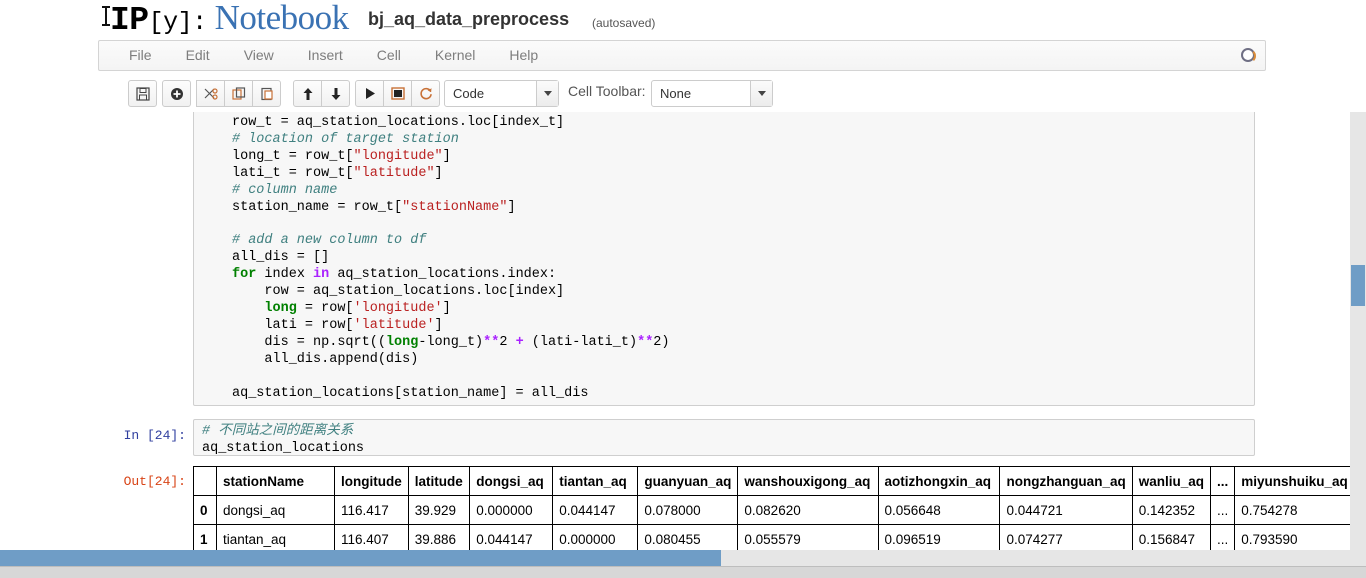  I want to click on column-header-miyunshuiku-aq: miyunshuiku_aq, so click(1300, 481).